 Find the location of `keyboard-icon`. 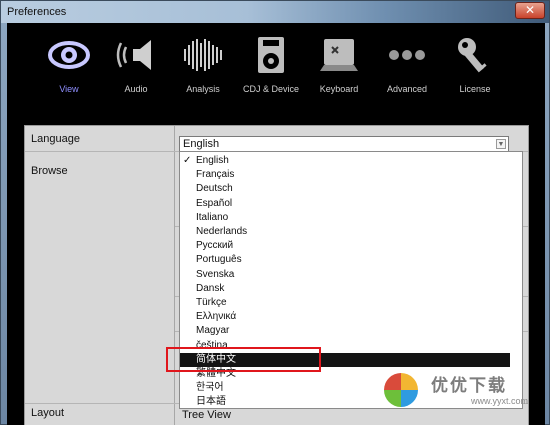

keyboard-icon is located at coordinates (339, 55).